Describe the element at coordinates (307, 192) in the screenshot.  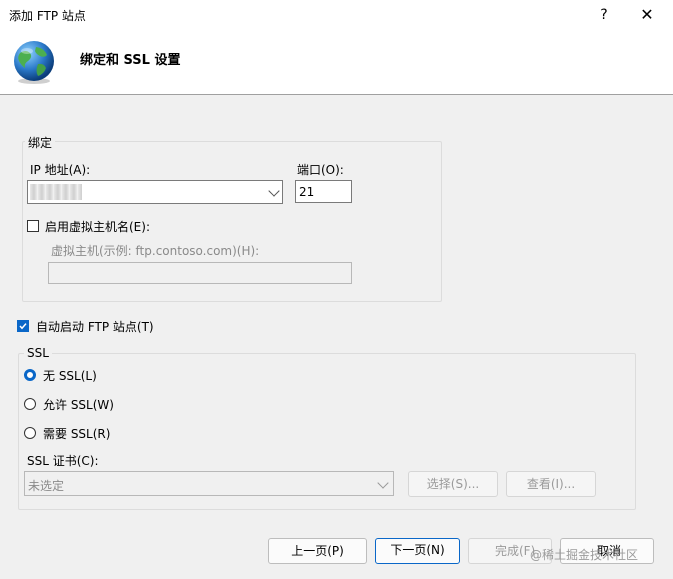
I see `port-value: 21` at that location.